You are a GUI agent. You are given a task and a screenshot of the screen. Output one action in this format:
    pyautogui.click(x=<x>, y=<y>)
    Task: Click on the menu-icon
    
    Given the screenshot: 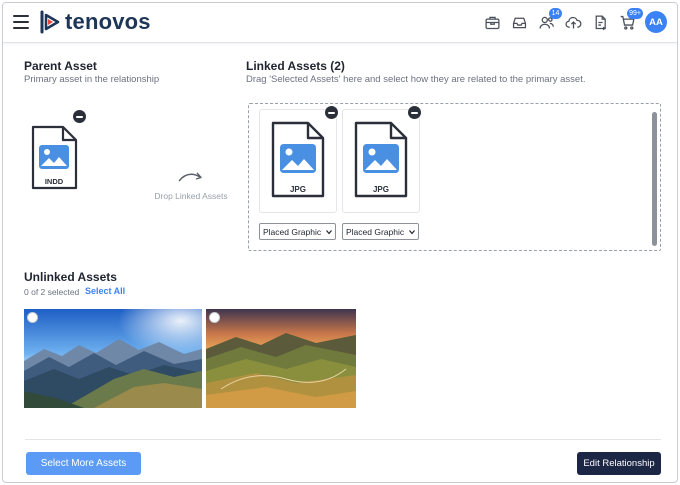 What is the action you would take?
    pyautogui.click(x=21, y=22)
    